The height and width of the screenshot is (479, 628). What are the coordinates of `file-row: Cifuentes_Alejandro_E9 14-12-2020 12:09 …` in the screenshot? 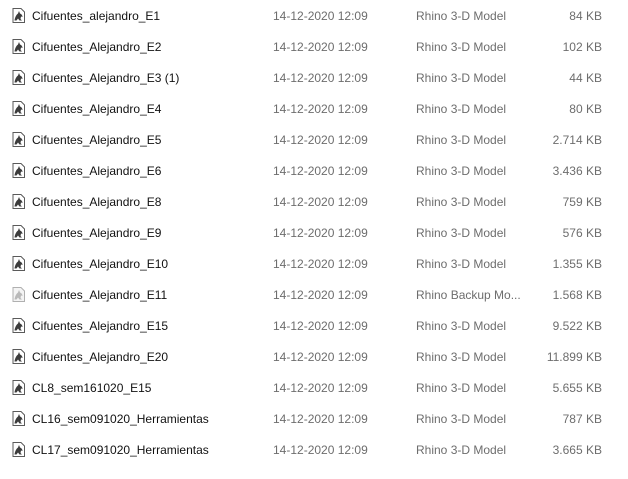 It's located at (314, 233).